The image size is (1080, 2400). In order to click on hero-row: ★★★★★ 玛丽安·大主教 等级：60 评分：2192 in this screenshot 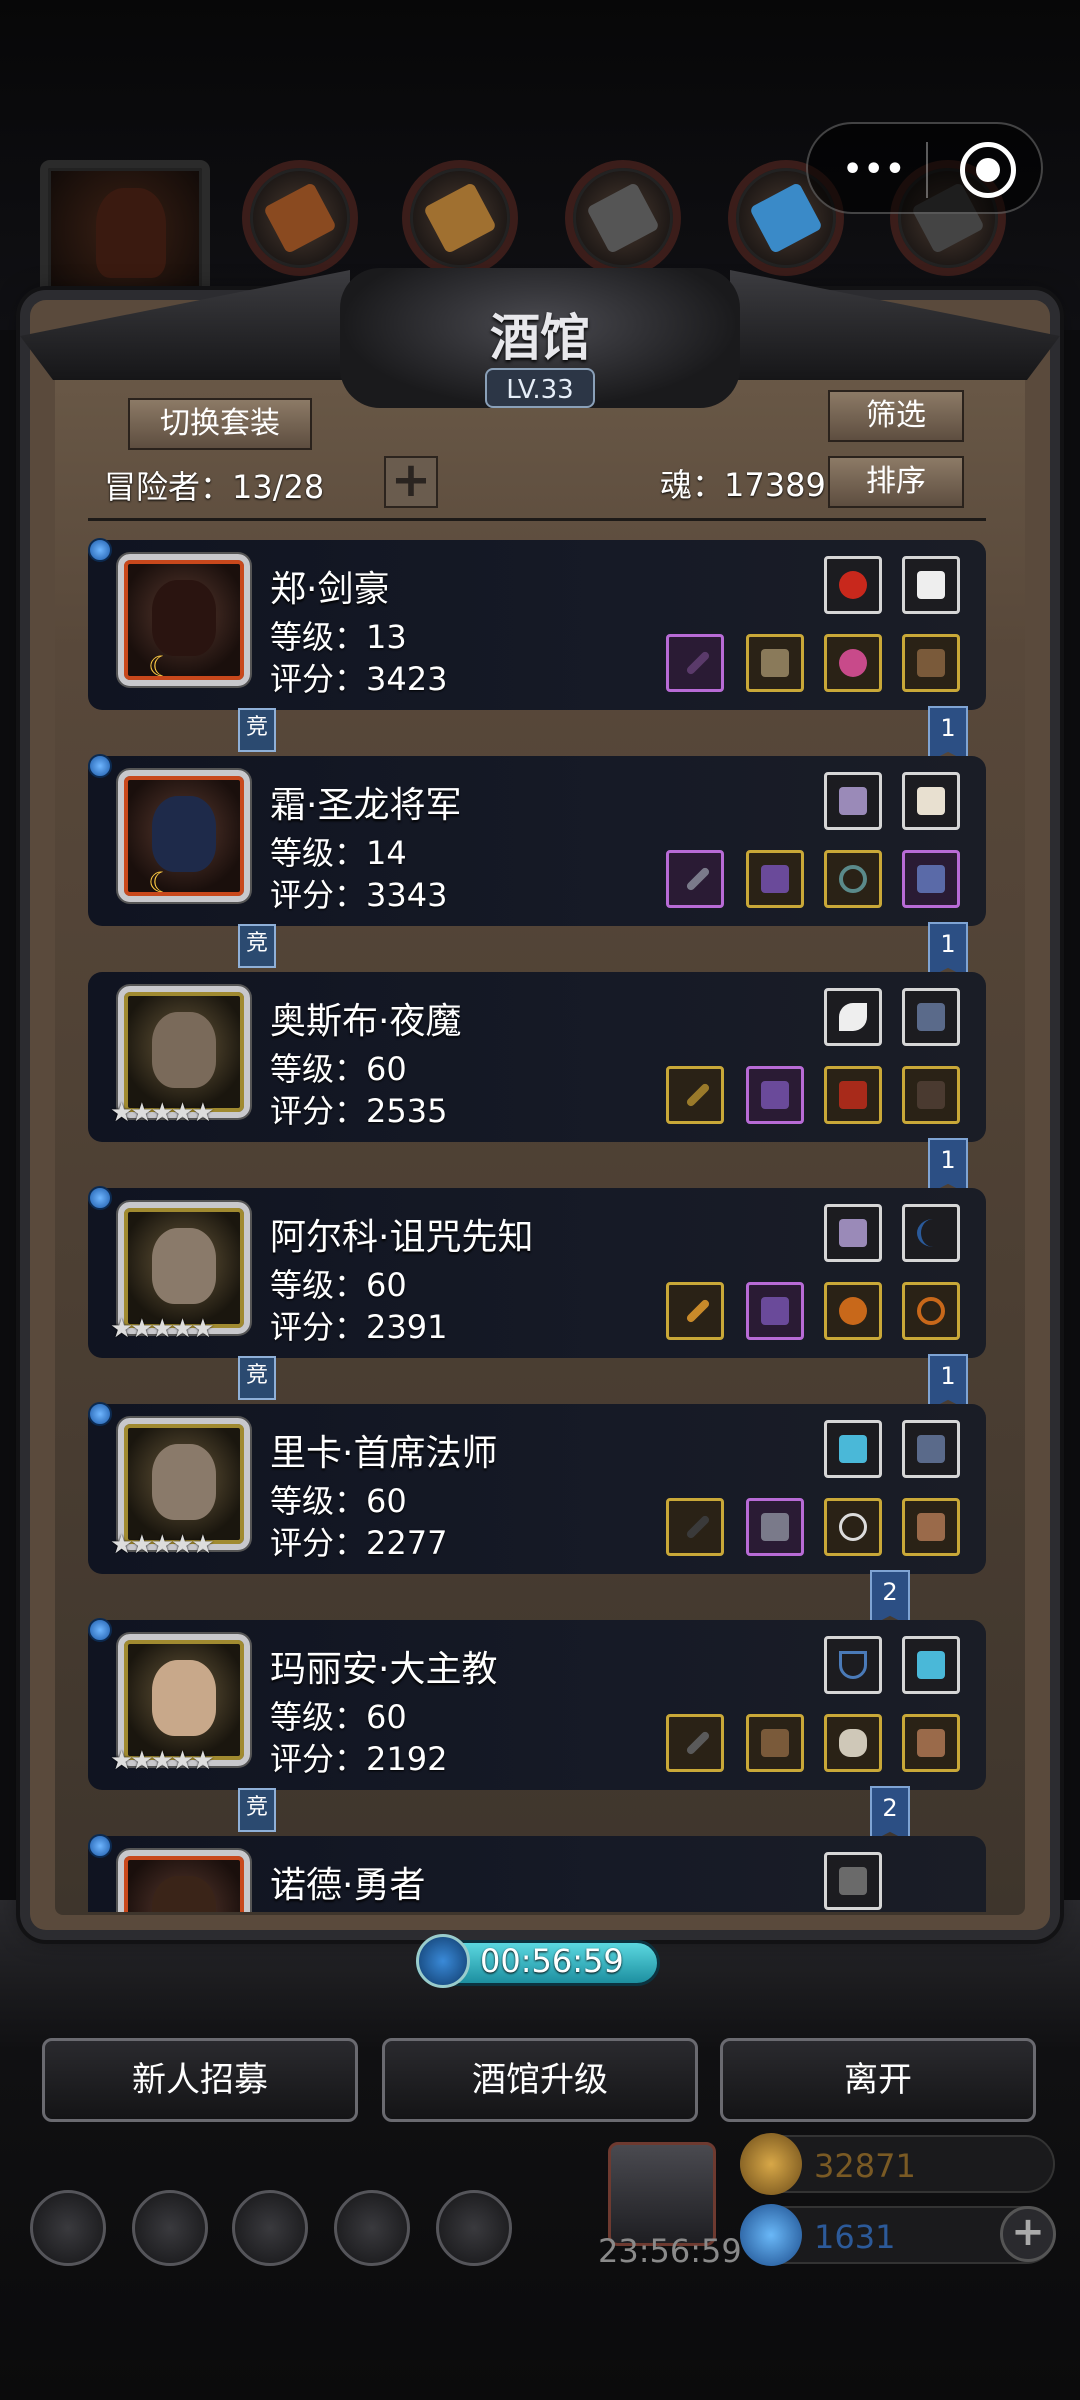, I will do `click(537, 1710)`.